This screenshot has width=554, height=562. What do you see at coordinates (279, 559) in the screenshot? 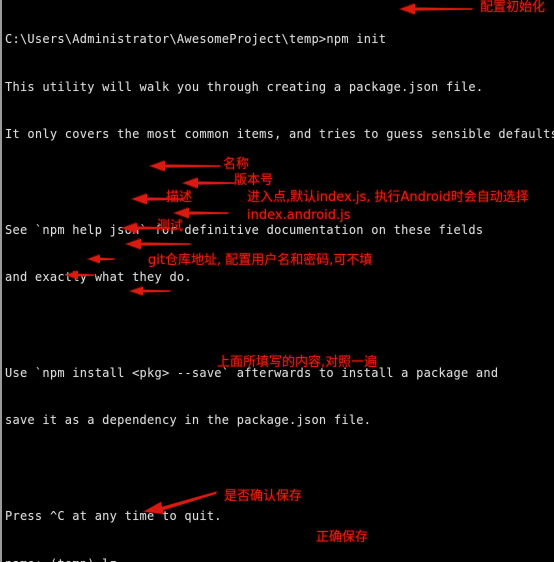
I see `prompt-line-name: name: (temp) lz` at bounding box center [279, 559].